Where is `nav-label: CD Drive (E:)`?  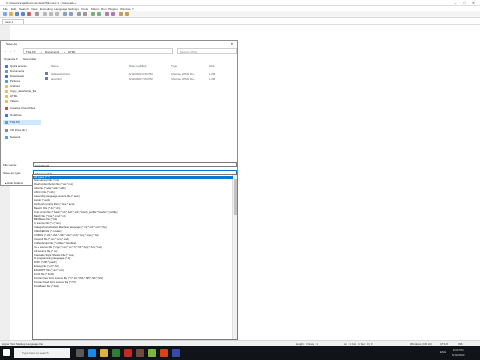
nav-label: CD Drive (E:) is located at coordinates (18, 130).